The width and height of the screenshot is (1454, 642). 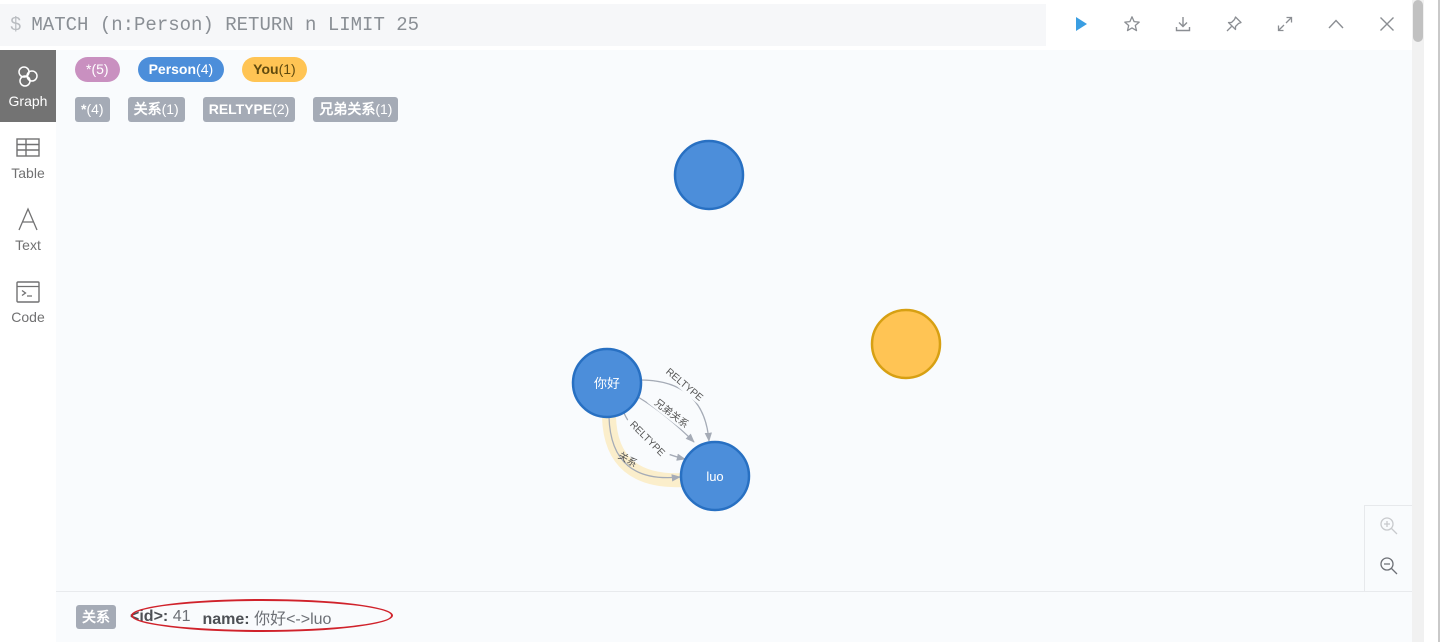 I want to click on tab-table-label: Table, so click(x=28, y=173).